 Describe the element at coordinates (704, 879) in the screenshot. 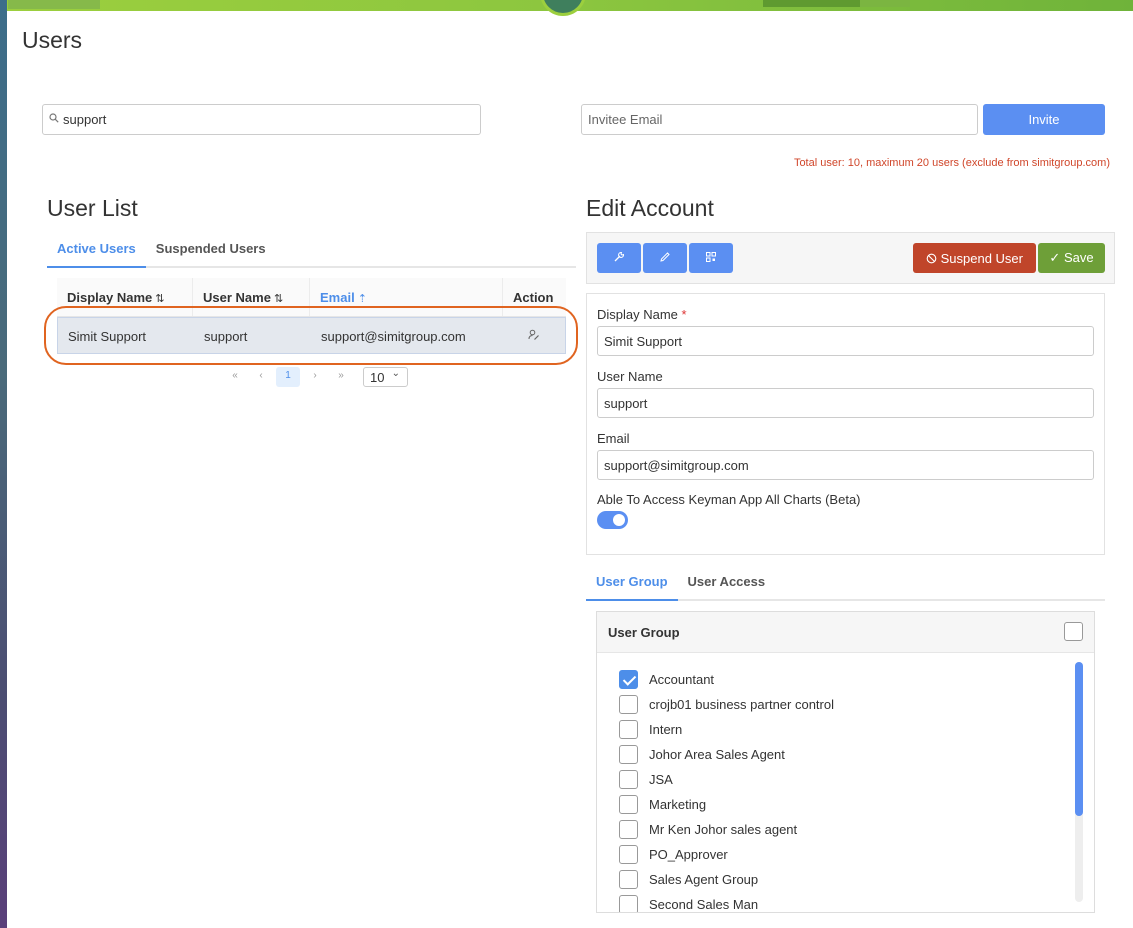

I see `group-label: Sales Agent Group` at that location.